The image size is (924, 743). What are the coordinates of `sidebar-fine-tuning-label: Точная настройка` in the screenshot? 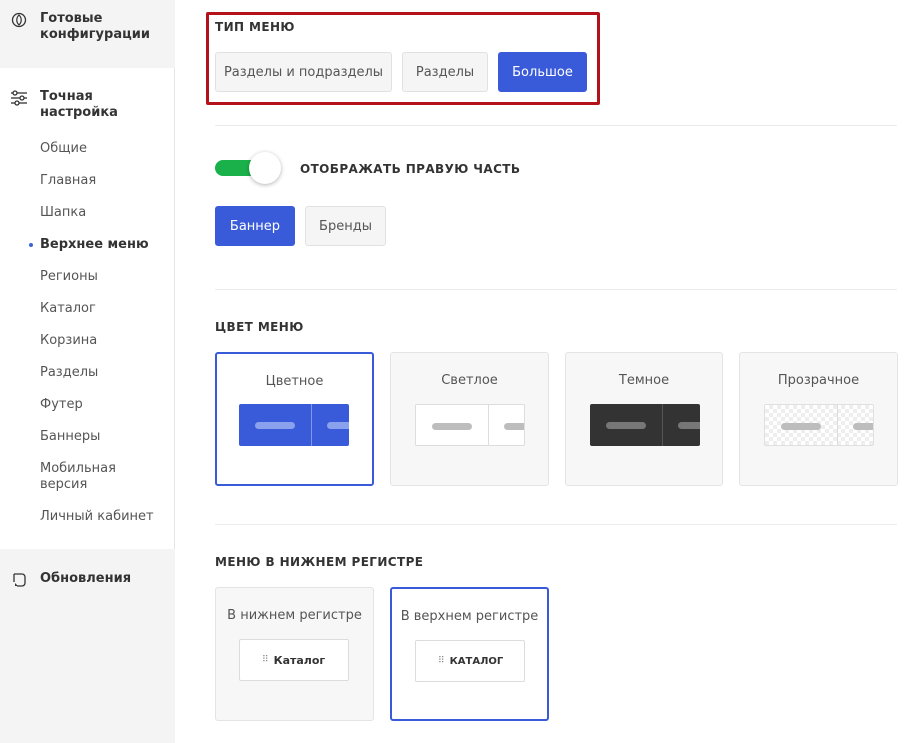 It's located at (79, 104).